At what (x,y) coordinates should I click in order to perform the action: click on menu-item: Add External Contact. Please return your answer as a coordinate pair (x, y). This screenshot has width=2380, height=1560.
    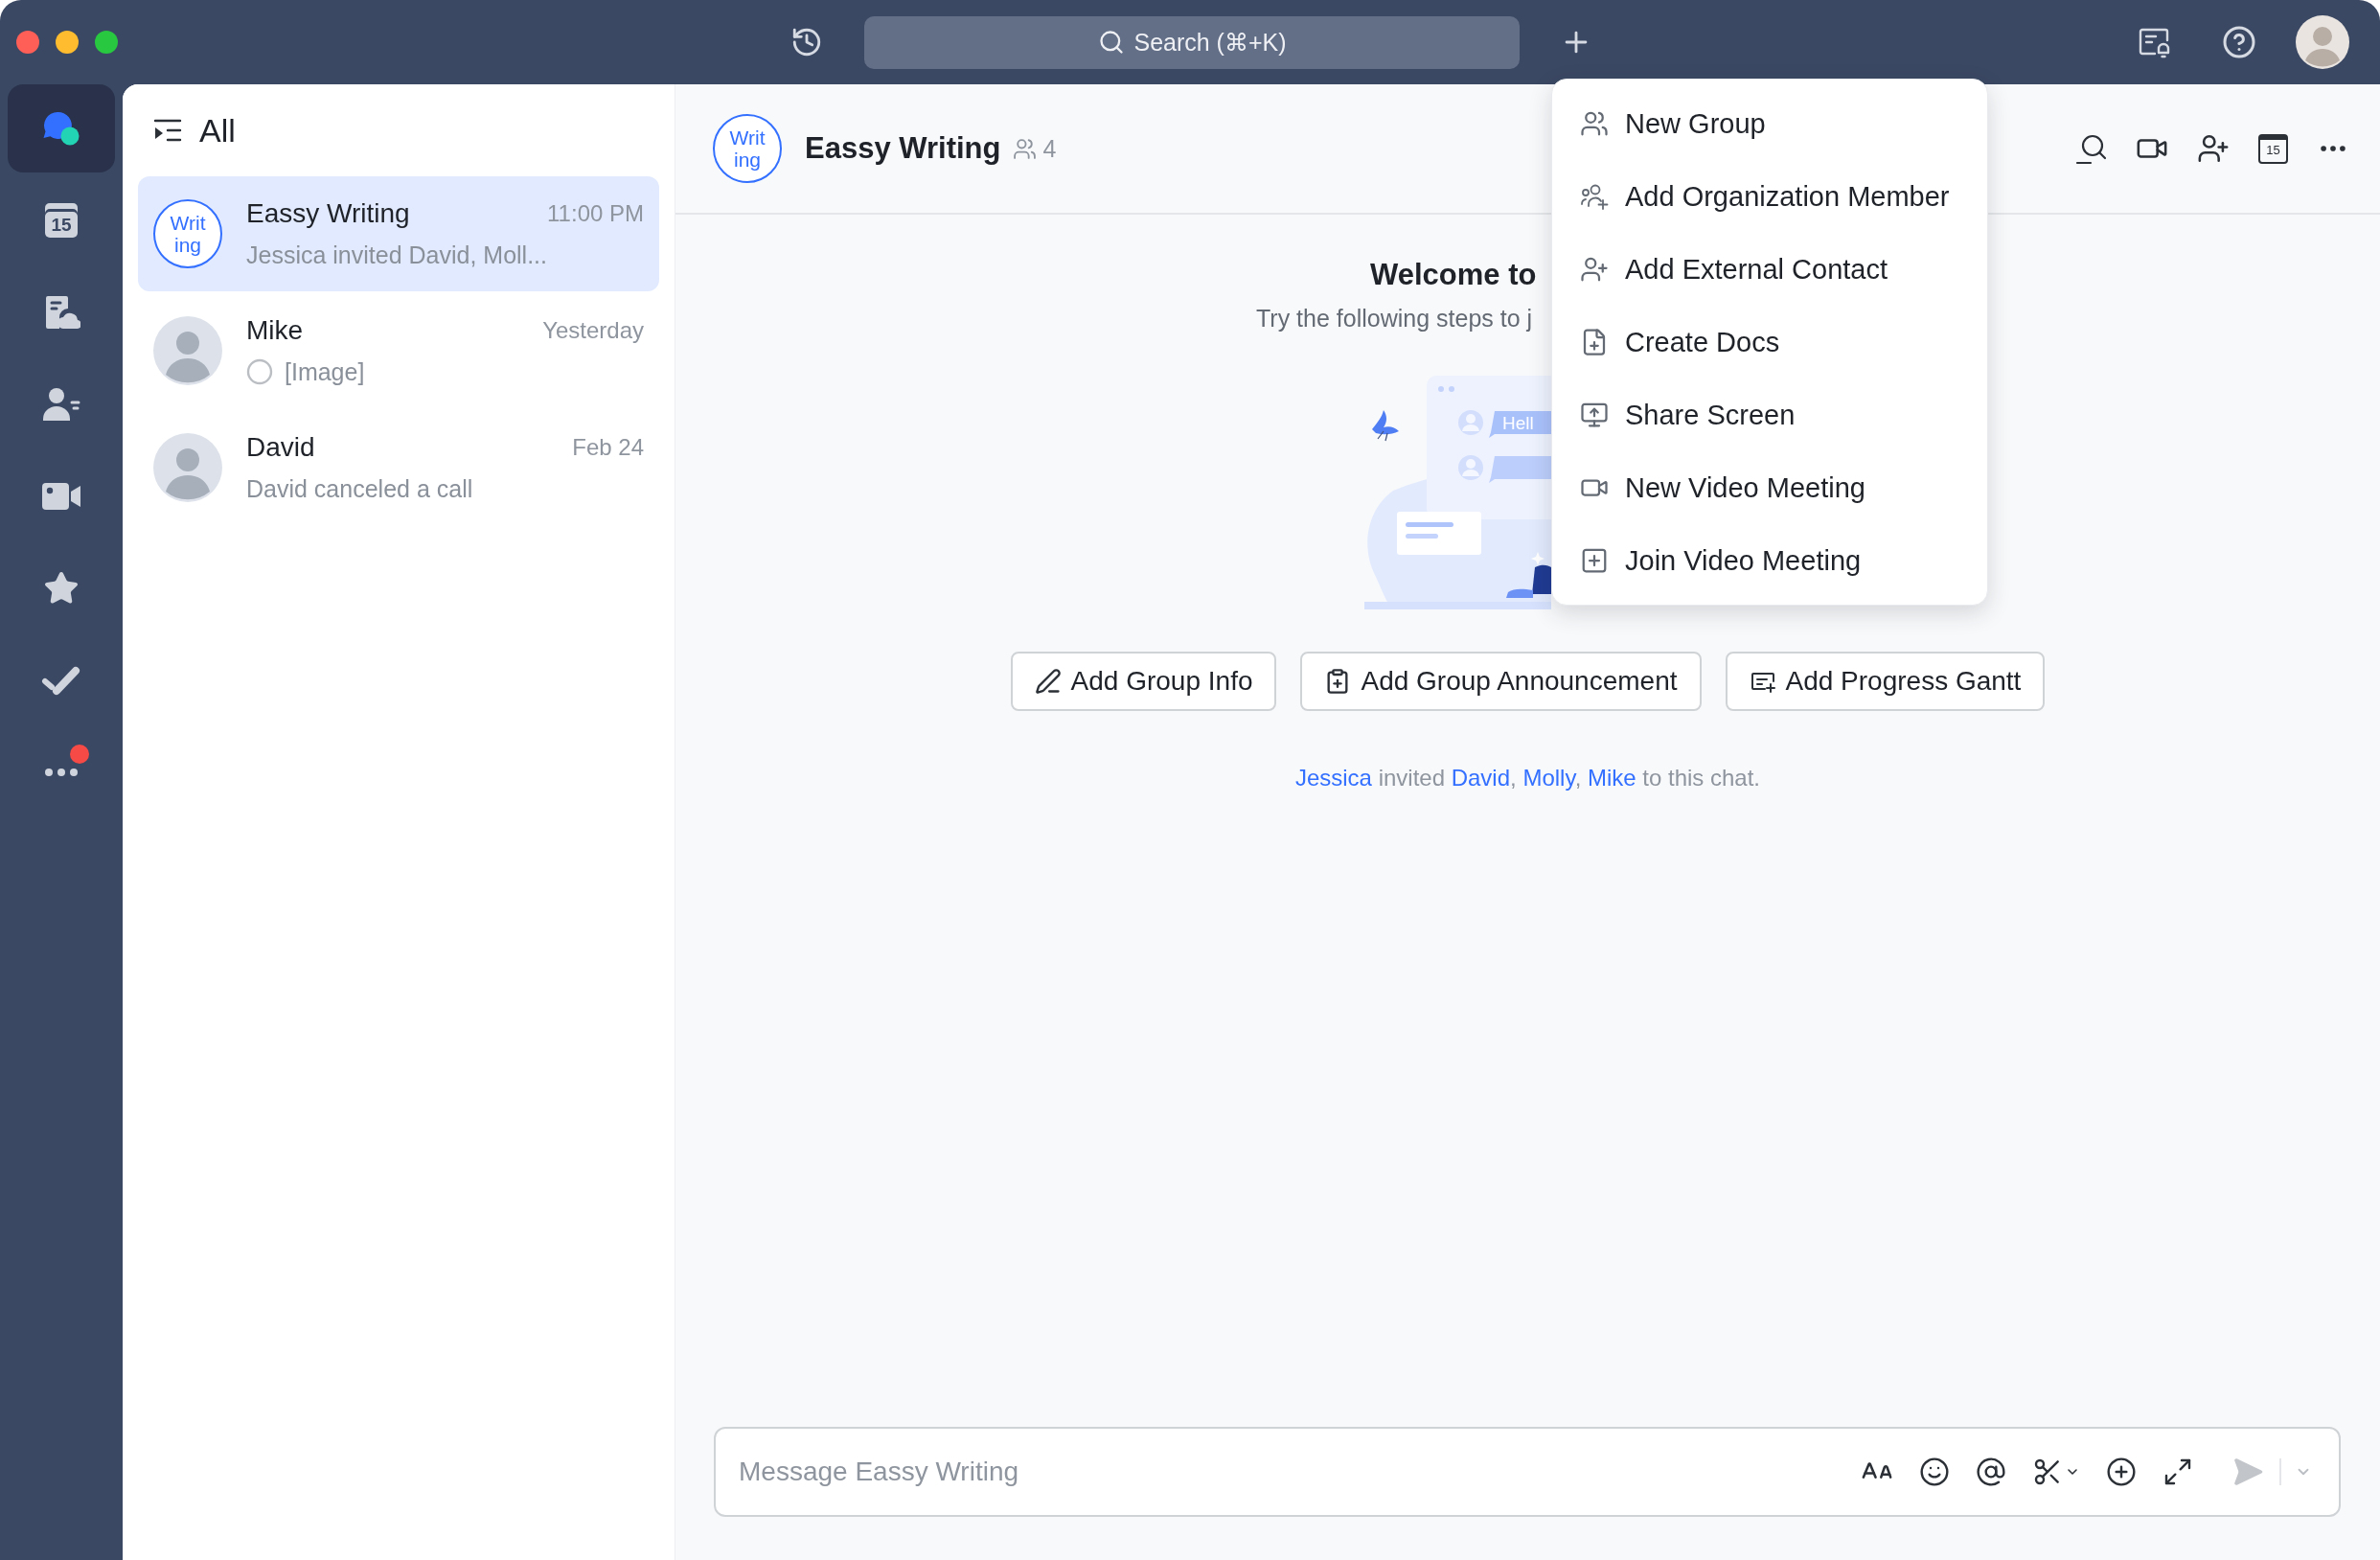
    Looking at the image, I should click on (1770, 270).